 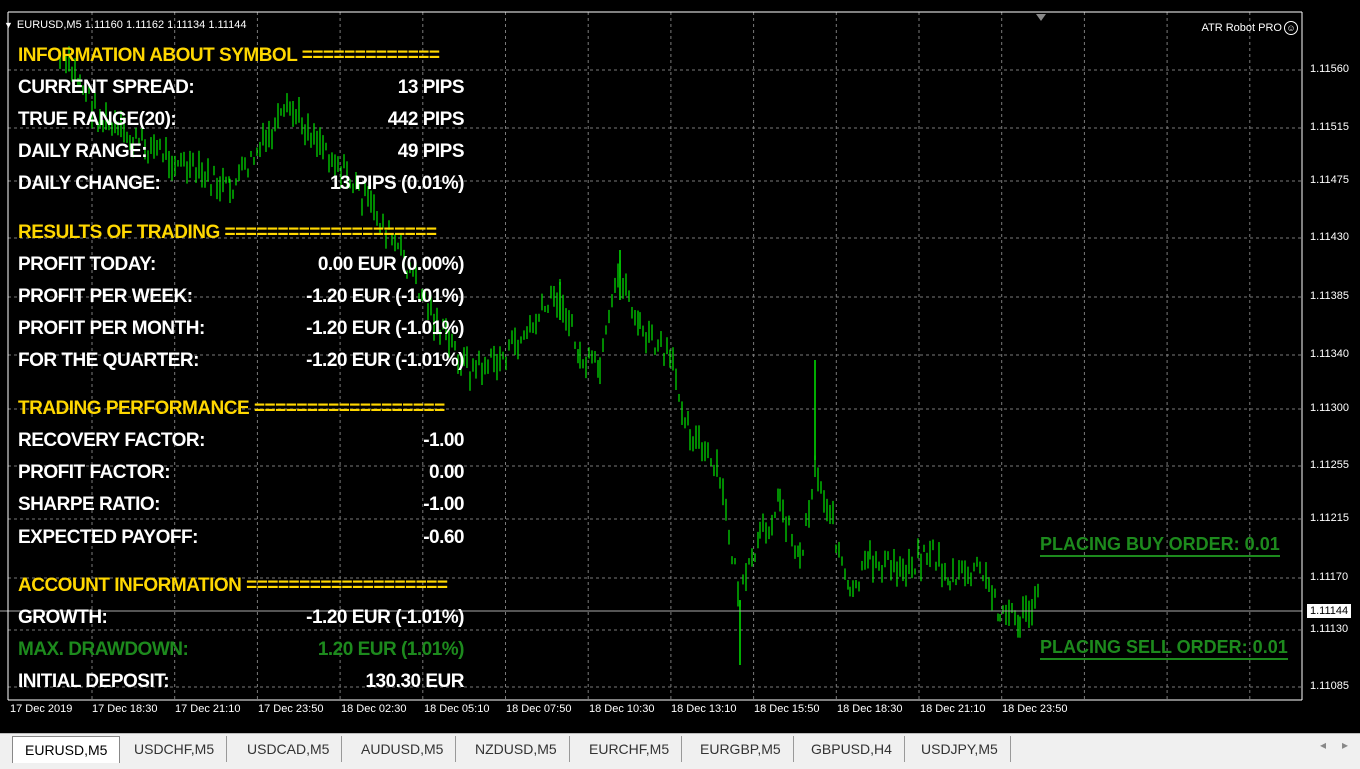 What do you see at coordinates (8, 25) in the screenshot?
I see `dropdown-triangle-icon: ▼` at bounding box center [8, 25].